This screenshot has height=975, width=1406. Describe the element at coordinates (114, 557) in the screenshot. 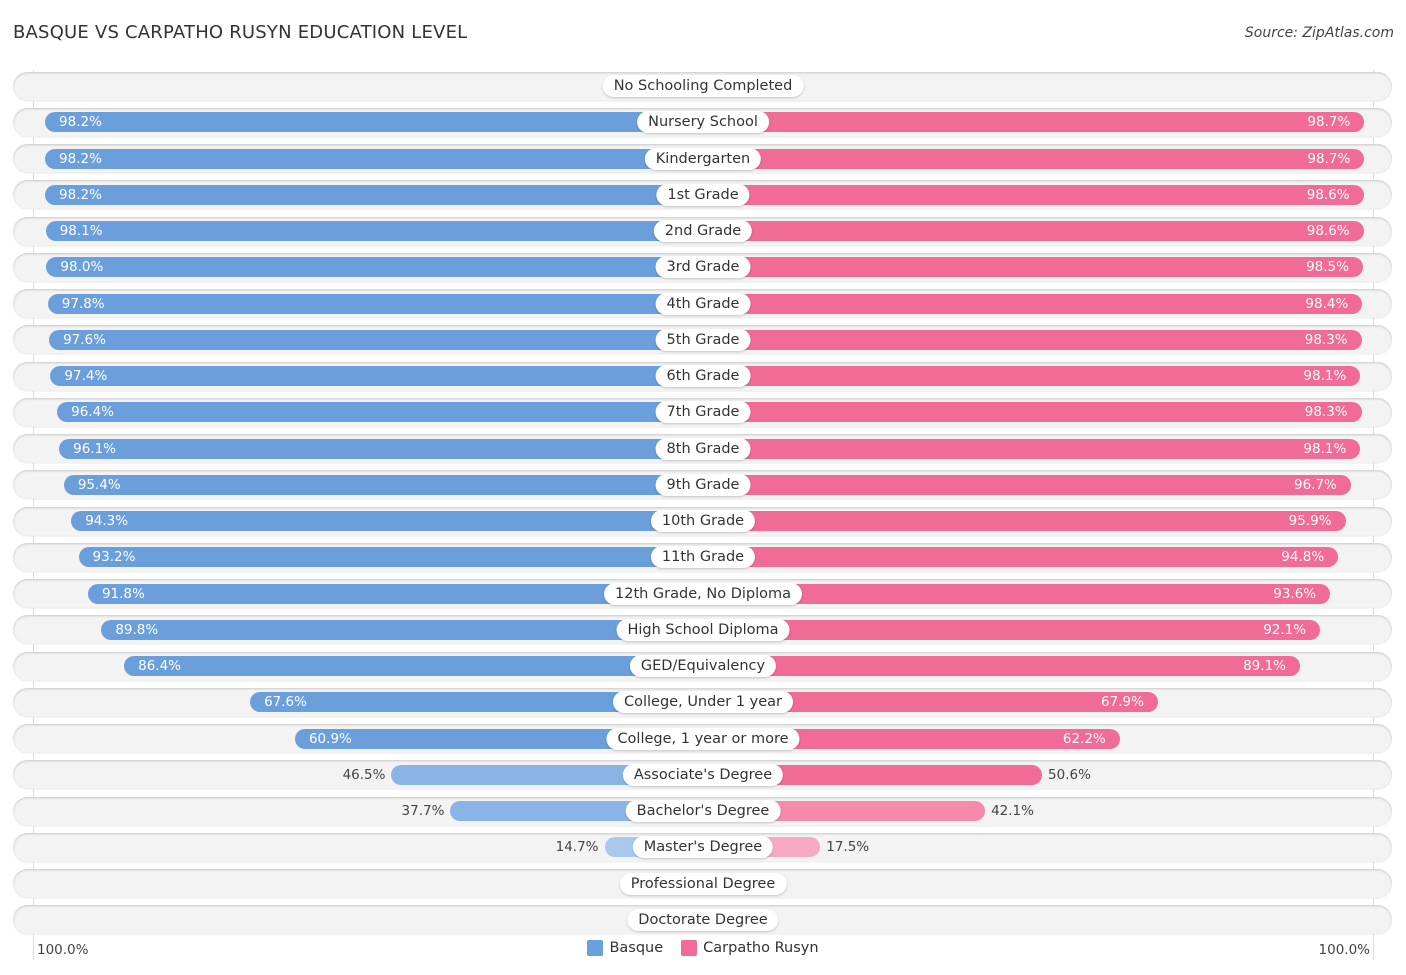

I see `value-label-basque: 93.2%` at that location.